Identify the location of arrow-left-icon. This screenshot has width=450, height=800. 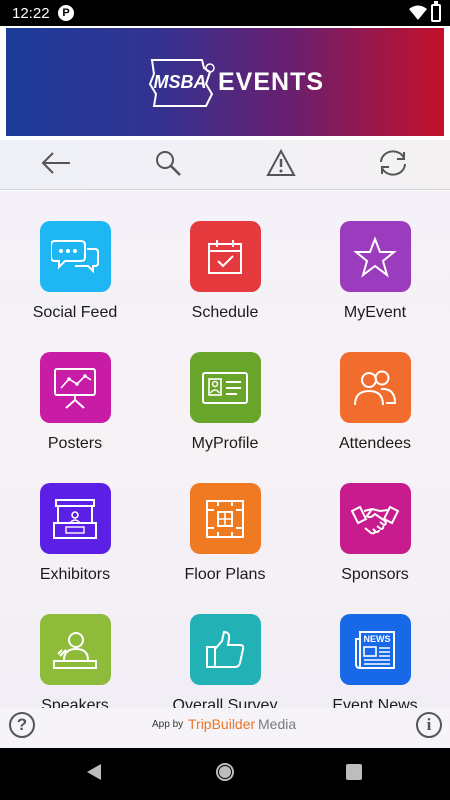
(56, 165).